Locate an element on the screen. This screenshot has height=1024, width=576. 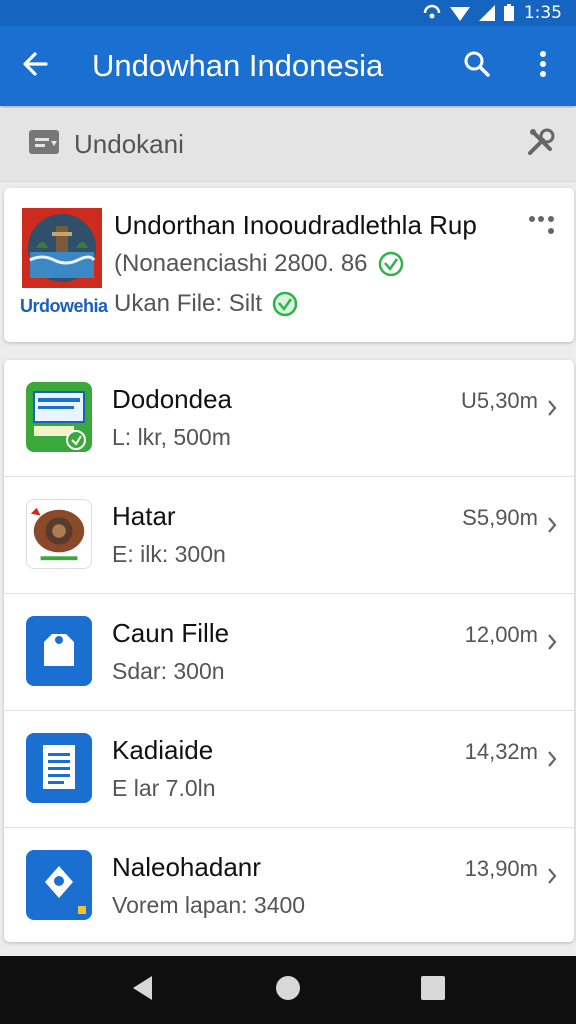
more-dots-icon is located at coordinates (542, 229).